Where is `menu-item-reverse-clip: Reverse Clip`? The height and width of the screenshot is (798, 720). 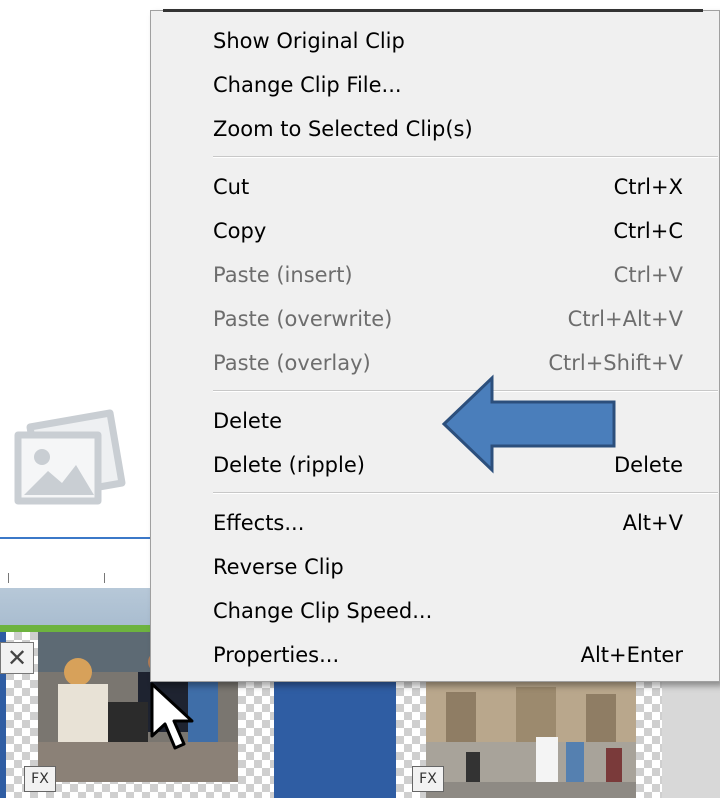 menu-item-reverse-clip: Reverse Clip is located at coordinates (452, 567).